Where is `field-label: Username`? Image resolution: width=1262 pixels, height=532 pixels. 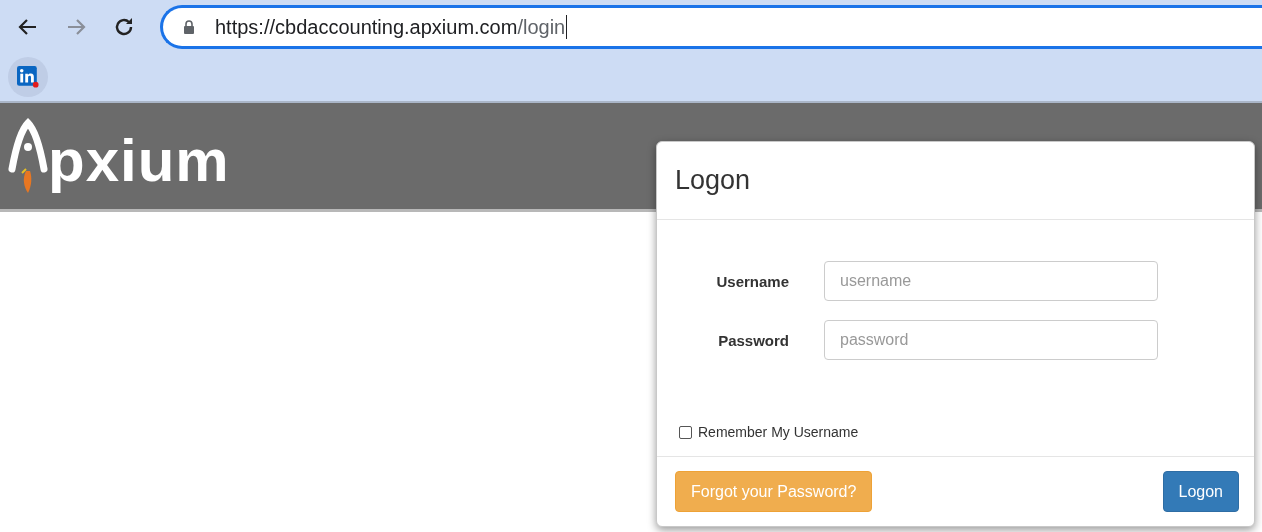
field-label: Username is located at coordinates (752, 281).